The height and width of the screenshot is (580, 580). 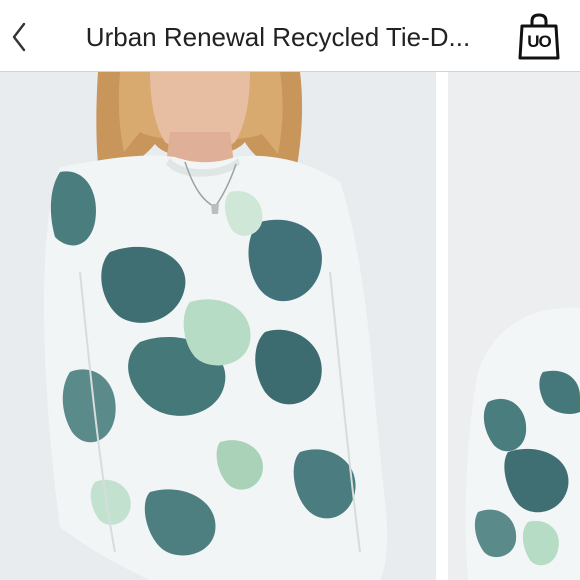 I want to click on top-bar: Urban Renewal Recycled Tie-D... UO, so click(x=290, y=36).